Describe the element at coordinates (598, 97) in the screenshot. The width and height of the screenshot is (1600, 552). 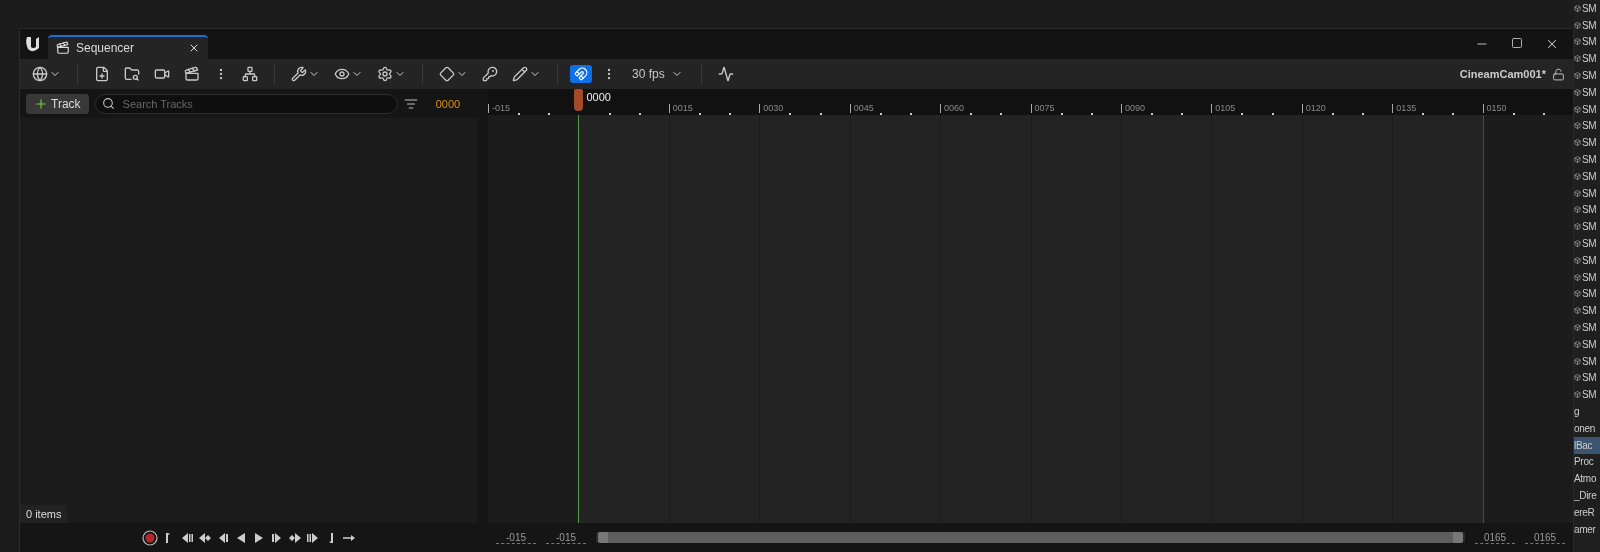
I see `playhead-frame: 0000` at that location.